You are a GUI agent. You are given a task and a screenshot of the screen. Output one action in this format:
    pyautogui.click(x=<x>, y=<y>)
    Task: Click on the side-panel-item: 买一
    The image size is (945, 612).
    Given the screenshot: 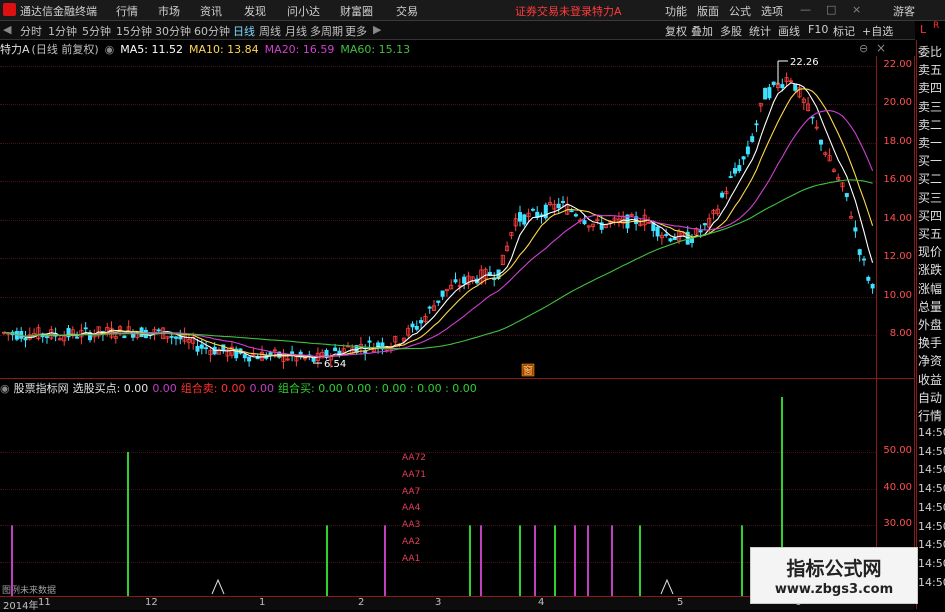 What is the action you would take?
    pyautogui.click(x=930, y=160)
    